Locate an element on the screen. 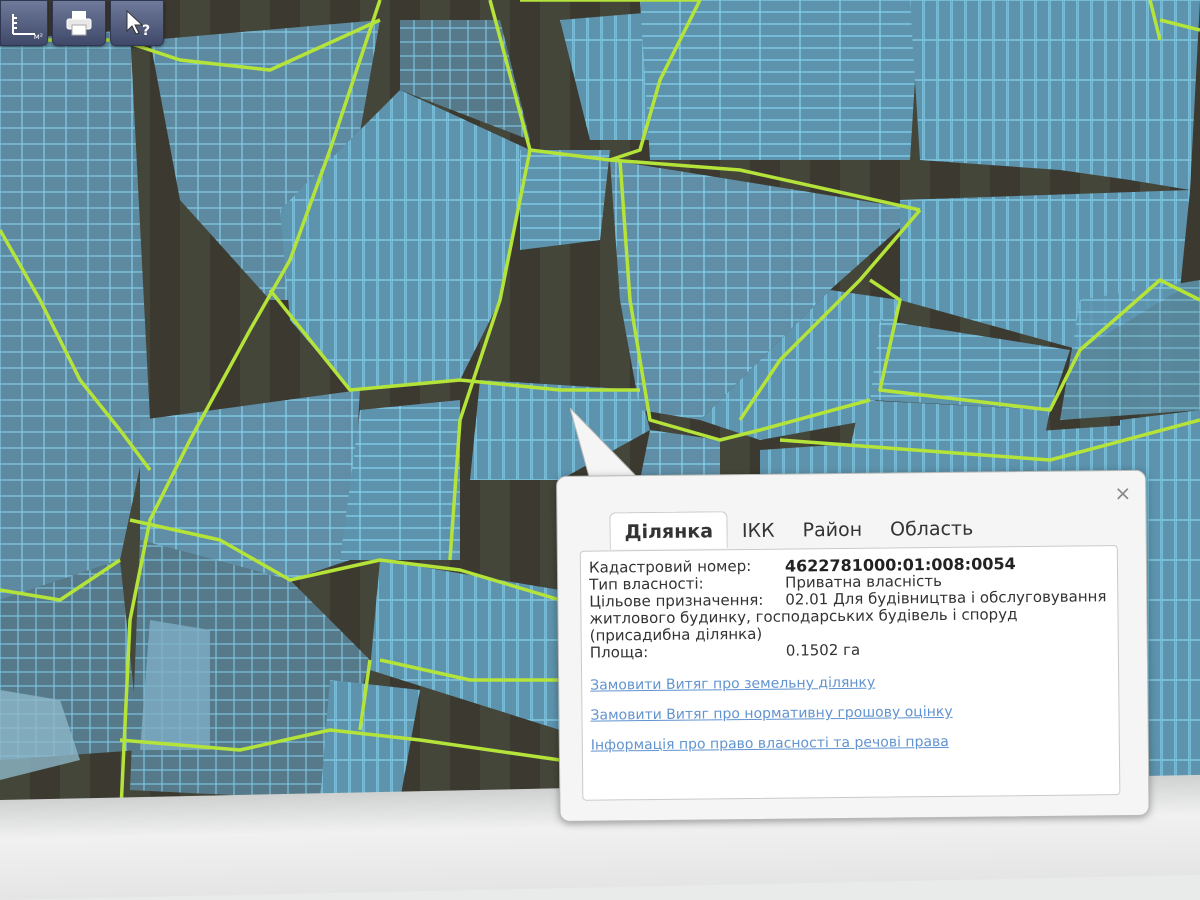 The width and height of the screenshot is (1200, 900). tab-region: Область is located at coordinates (932, 527).